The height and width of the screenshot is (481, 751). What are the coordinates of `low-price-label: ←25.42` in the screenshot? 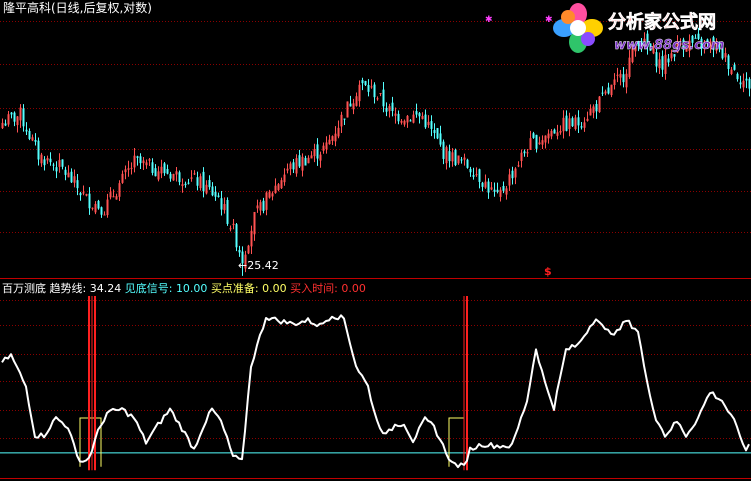 It's located at (258, 265).